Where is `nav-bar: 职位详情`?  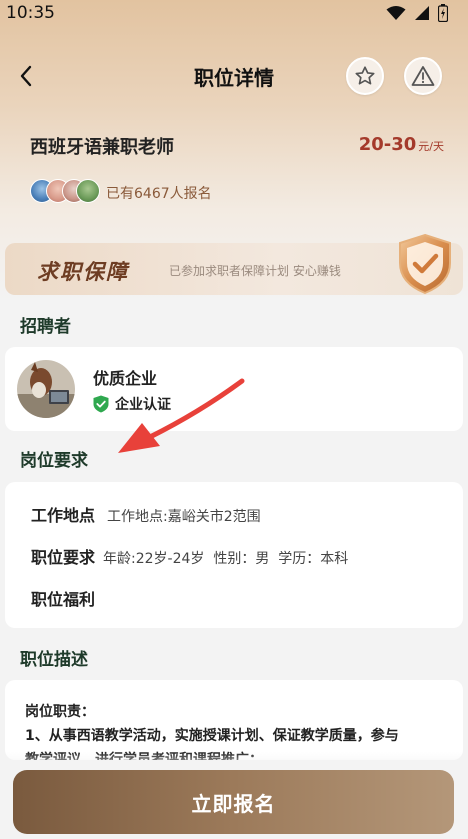
nav-bar: 职位详情 is located at coordinates (234, 76).